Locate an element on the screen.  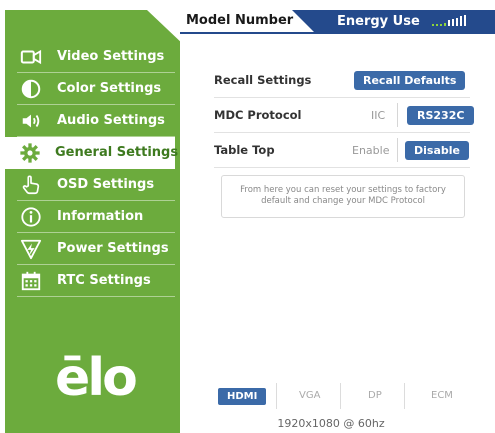
elo-logo: ēlo is located at coordinates (96, 378).